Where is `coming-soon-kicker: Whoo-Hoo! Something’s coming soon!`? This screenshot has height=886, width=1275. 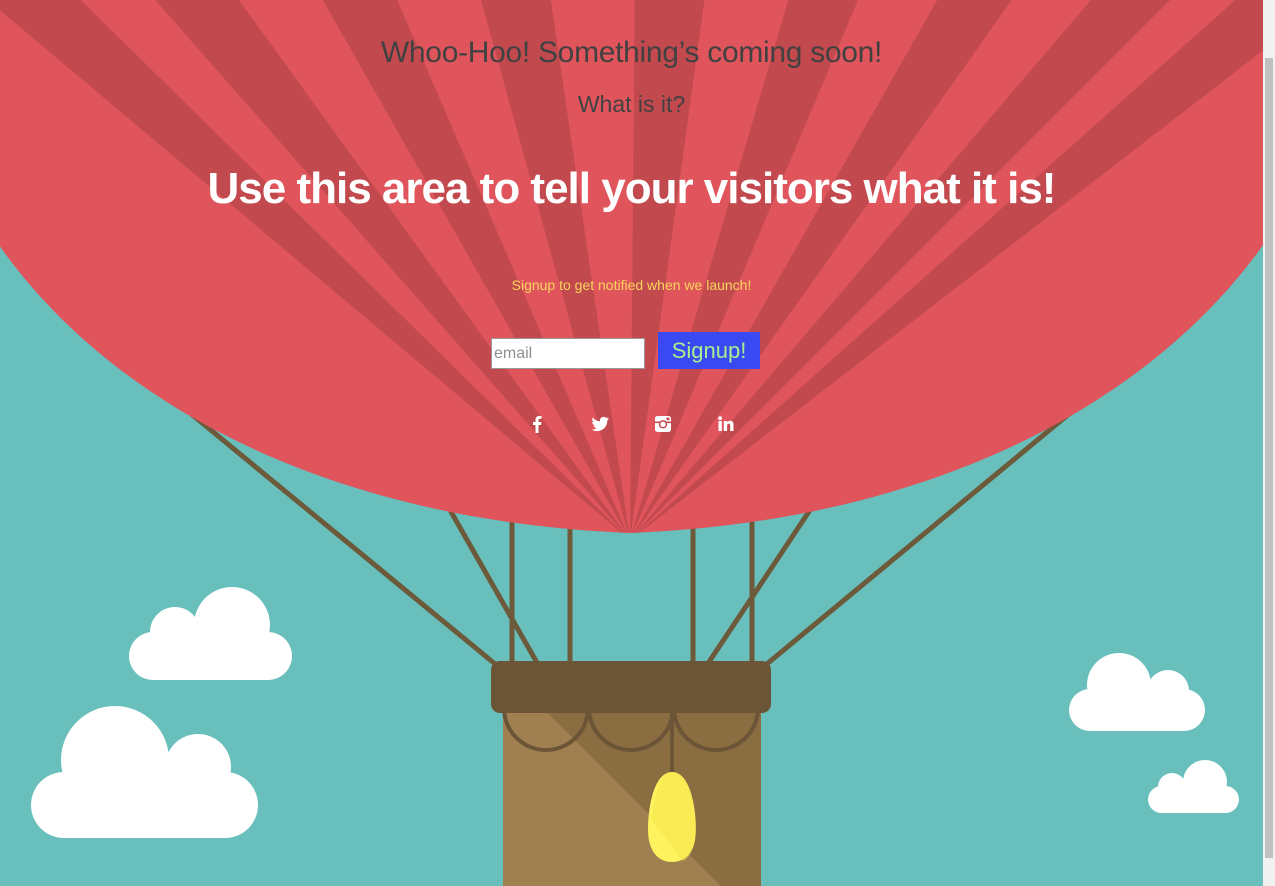
coming-soon-kicker: Whoo-Hoo! Something’s coming soon! is located at coordinates (631, 52).